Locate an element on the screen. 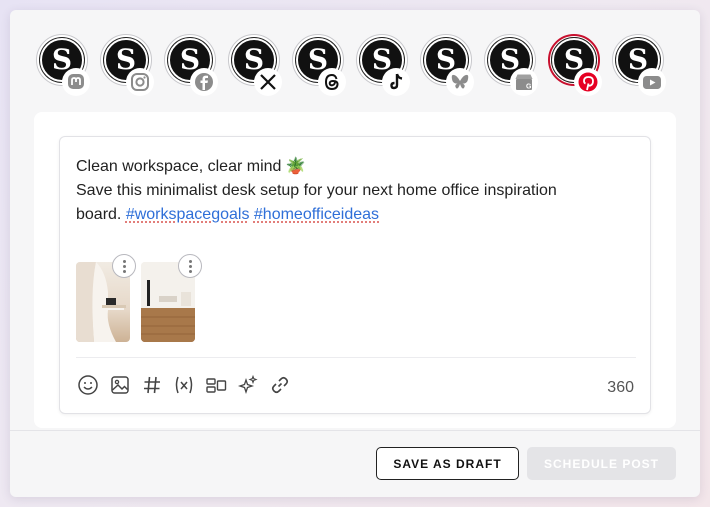  account-selector: S S S S S S S S G S S is located at coordinates (364, 69).